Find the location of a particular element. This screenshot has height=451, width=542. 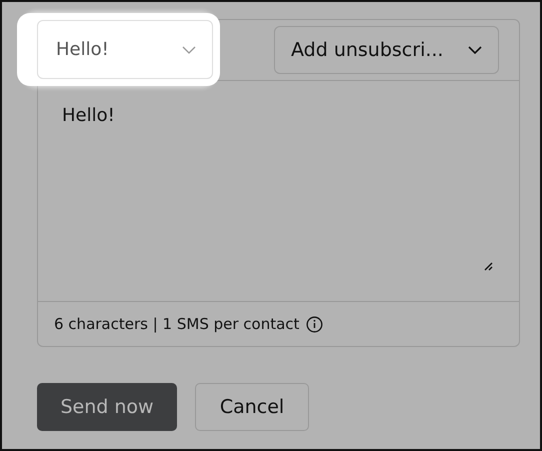

info-icon is located at coordinates (315, 324).